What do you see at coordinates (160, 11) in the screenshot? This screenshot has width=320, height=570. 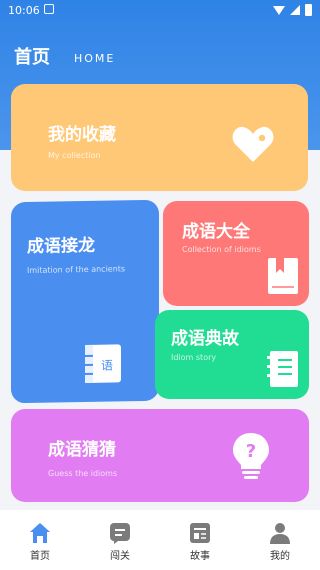 I see `status-bar: 10:06` at bounding box center [160, 11].